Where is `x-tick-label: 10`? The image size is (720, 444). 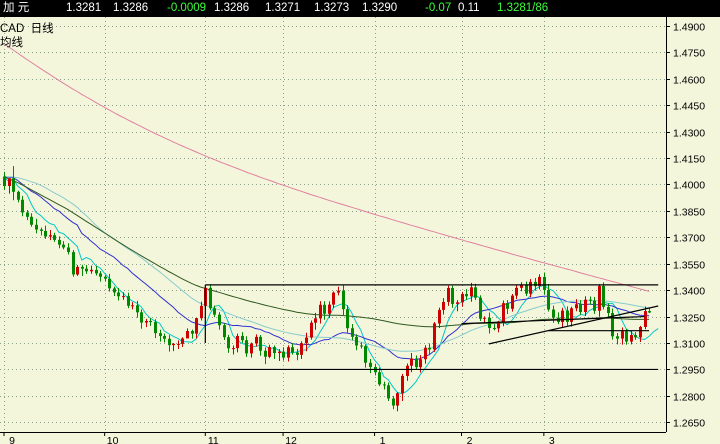 x-tick-label: 10 is located at coordinates (113, 439).